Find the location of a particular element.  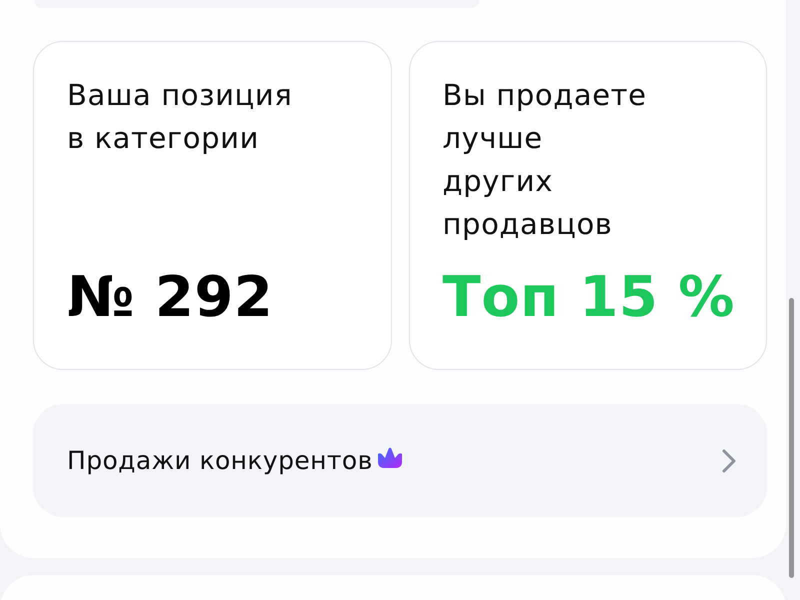

scrollbar-thumb is located at coordinates (791, 438).